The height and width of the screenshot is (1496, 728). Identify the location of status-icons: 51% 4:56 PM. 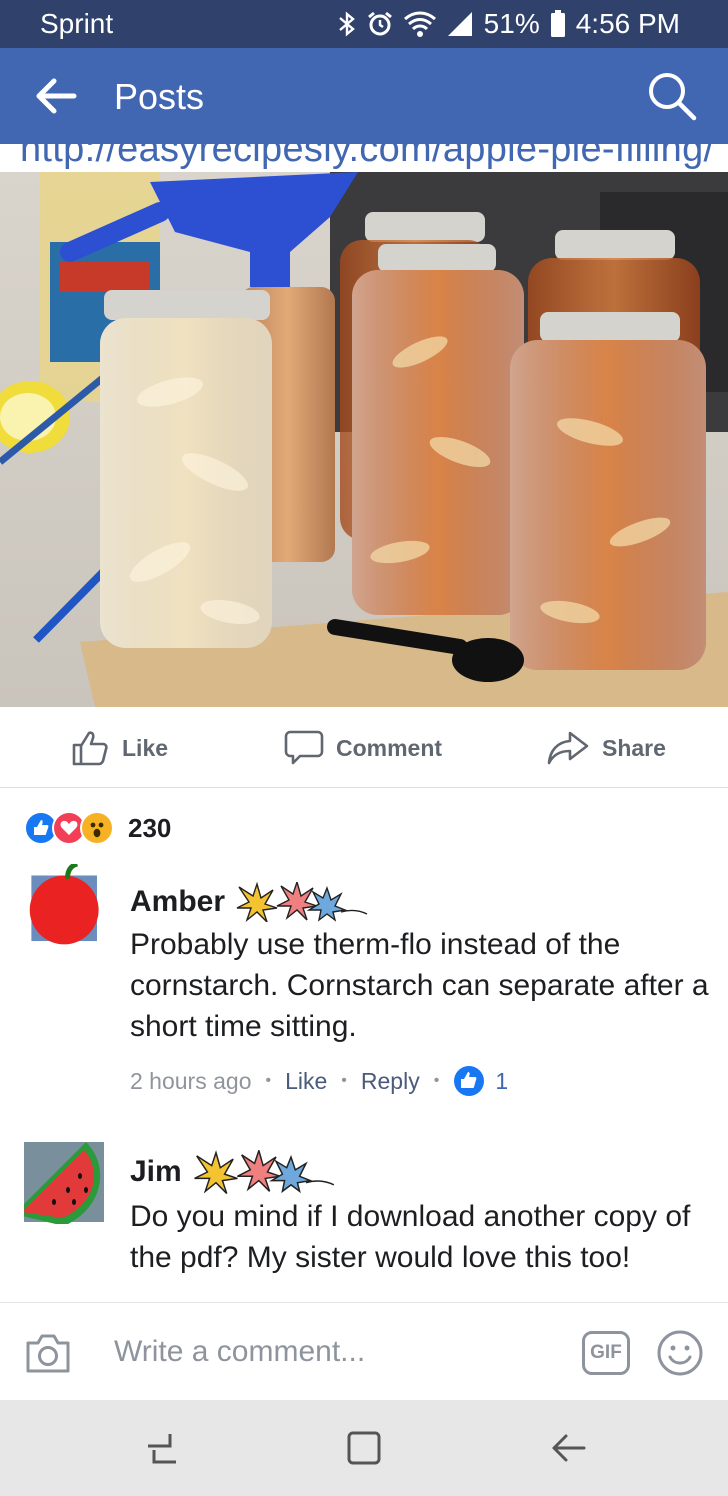
(509, 24).